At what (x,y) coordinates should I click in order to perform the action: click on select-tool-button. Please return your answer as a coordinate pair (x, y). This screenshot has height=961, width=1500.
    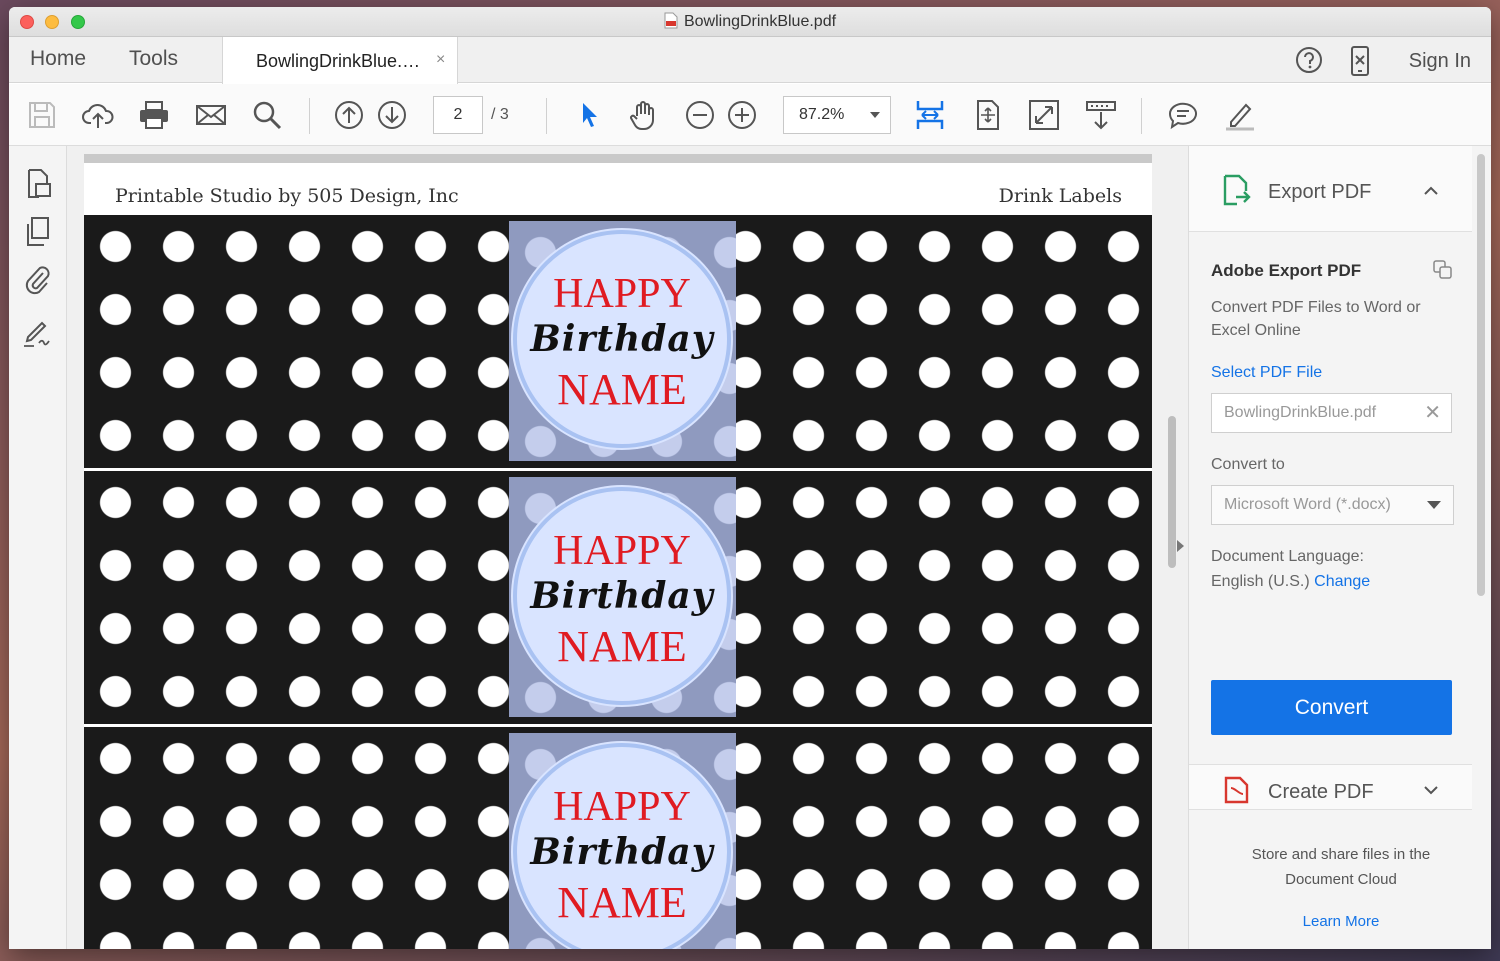
    Looking at the image, I should click on (589, 115).